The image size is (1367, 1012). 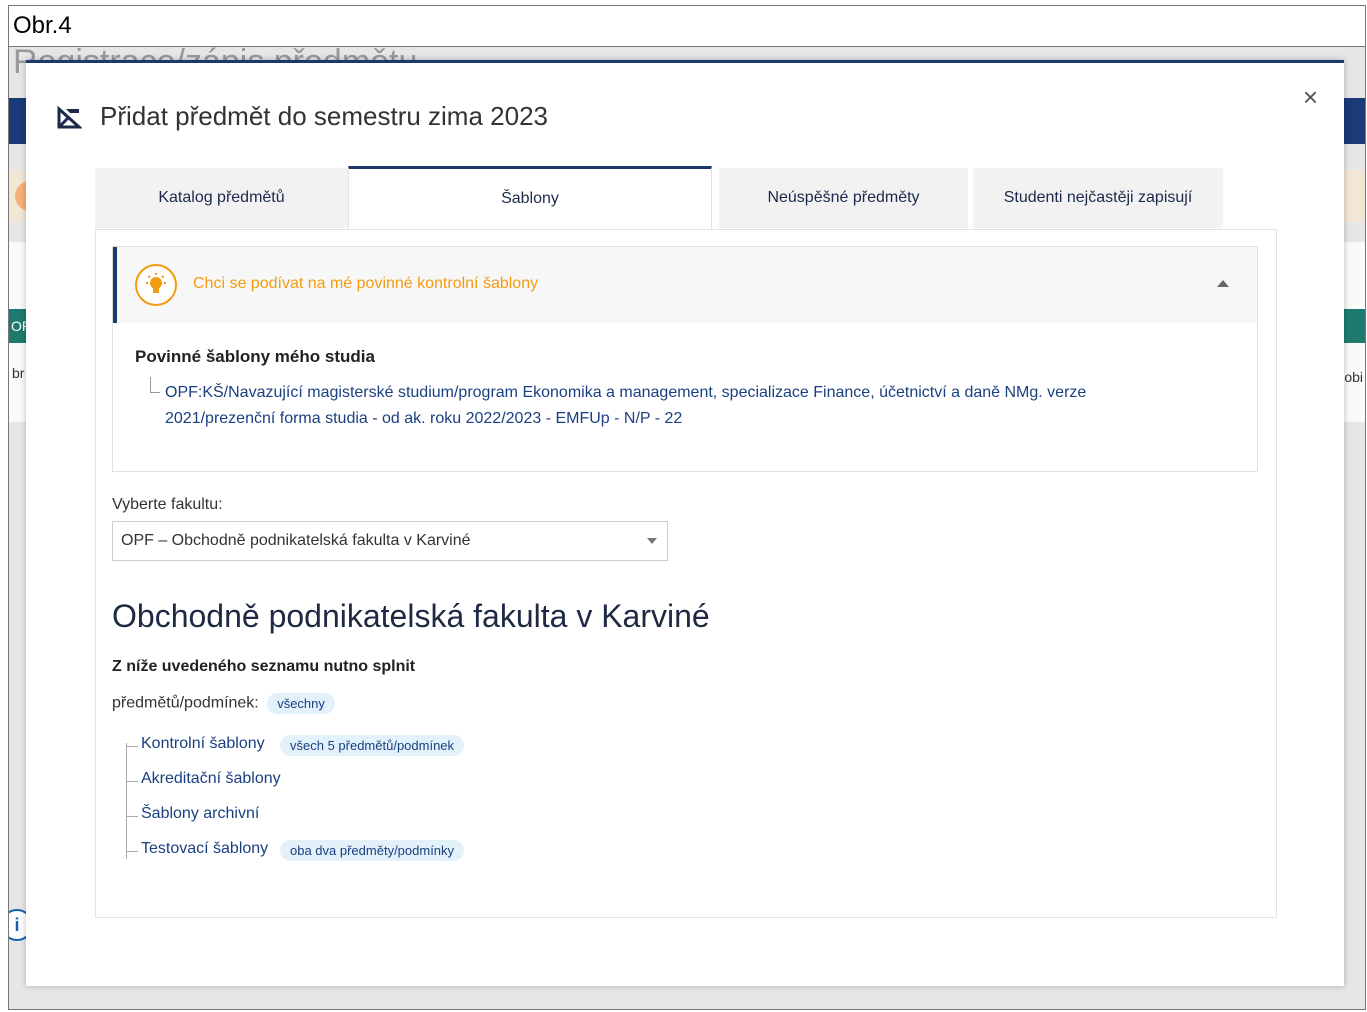 What do you see at coordinates (126, 801) in the screenshot?
I see `tree-line` at bounding box center [126, 801].